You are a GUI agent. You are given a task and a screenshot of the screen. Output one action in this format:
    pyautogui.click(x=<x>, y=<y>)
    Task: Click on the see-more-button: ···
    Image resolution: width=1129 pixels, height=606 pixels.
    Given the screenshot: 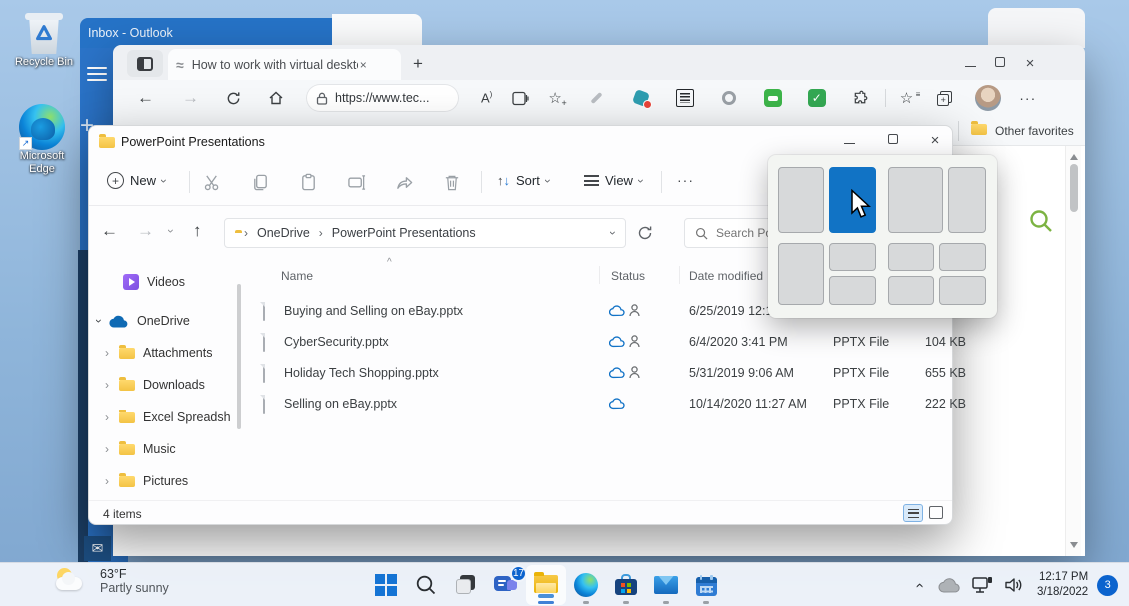 What is the action you would take?
    pyautogui.click(x=685, y=180)
    